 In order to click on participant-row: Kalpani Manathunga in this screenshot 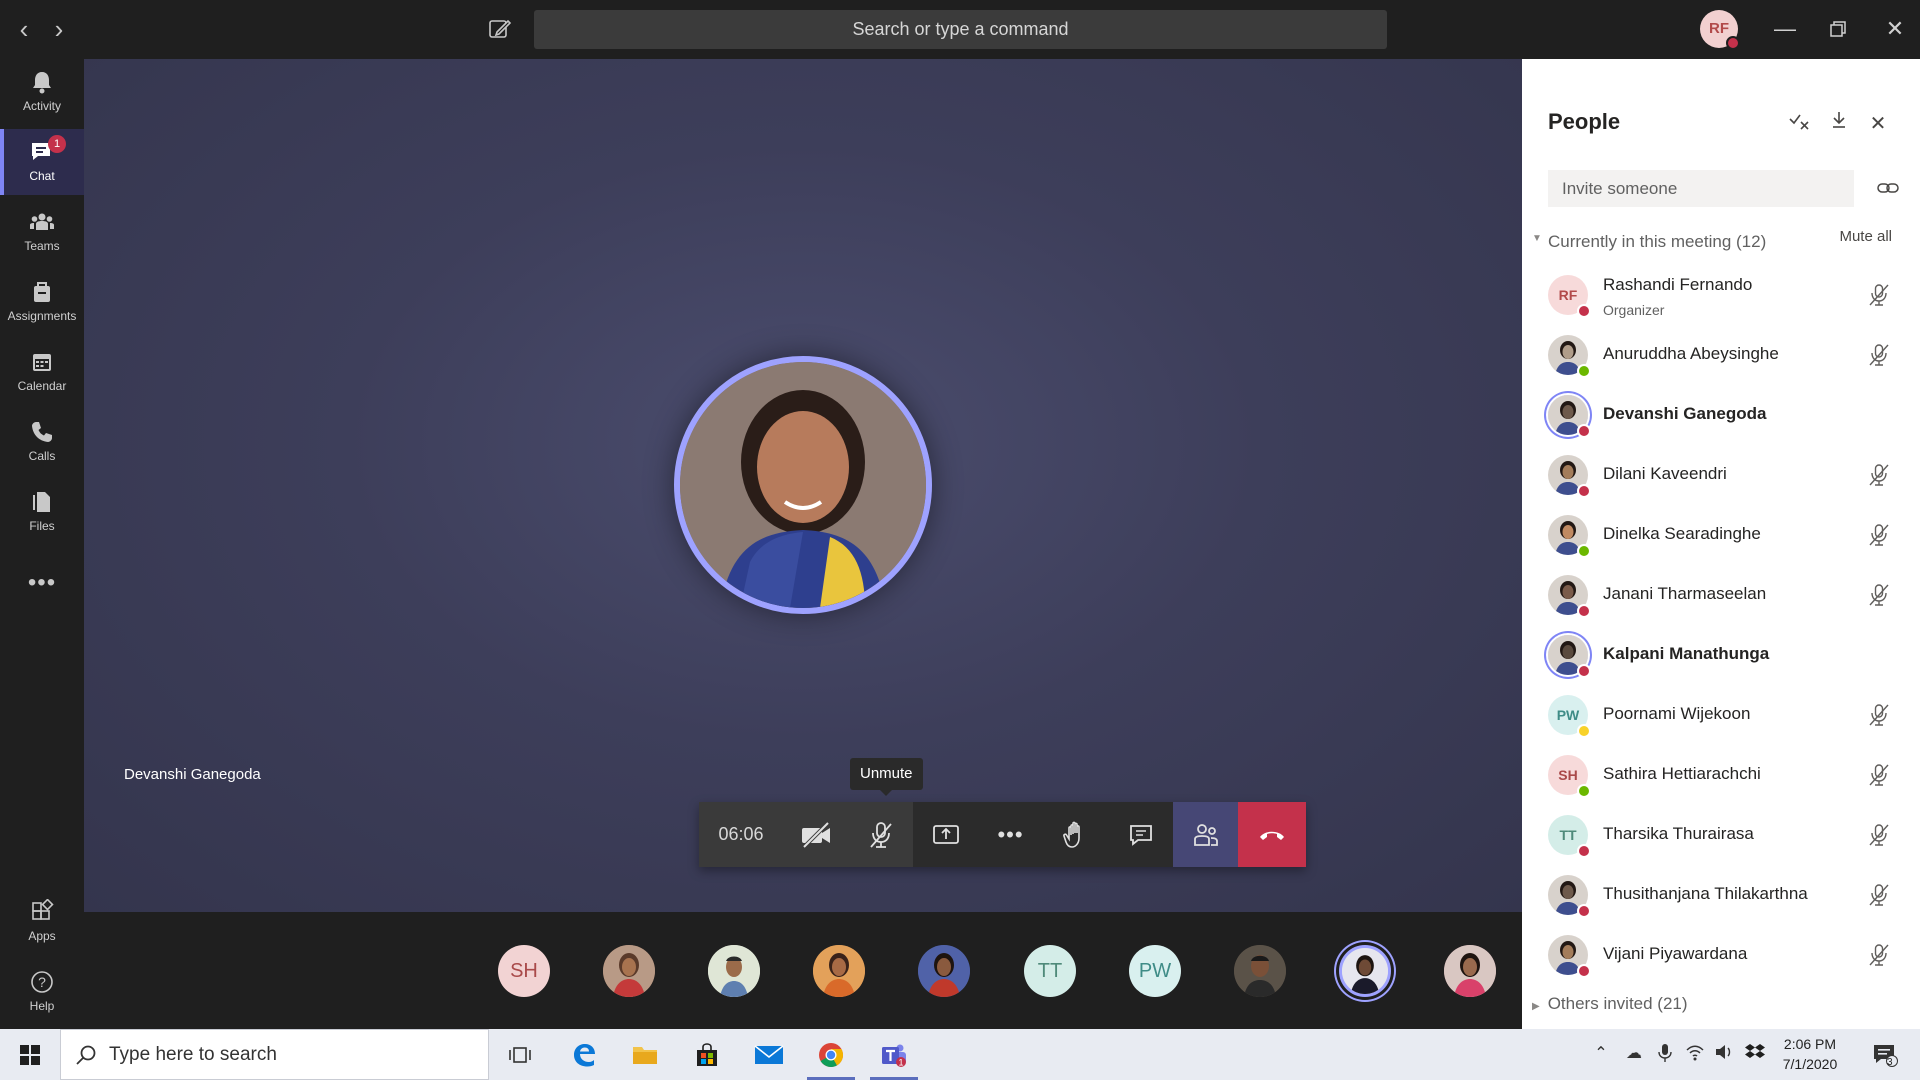, I will do `click(1721, 655)`.